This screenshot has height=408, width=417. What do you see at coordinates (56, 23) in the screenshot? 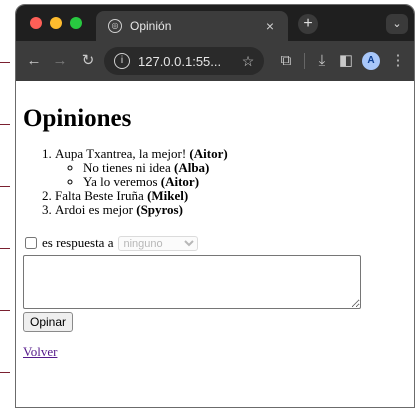
I see `minimize-window-button` at bounding box center [56, 23].